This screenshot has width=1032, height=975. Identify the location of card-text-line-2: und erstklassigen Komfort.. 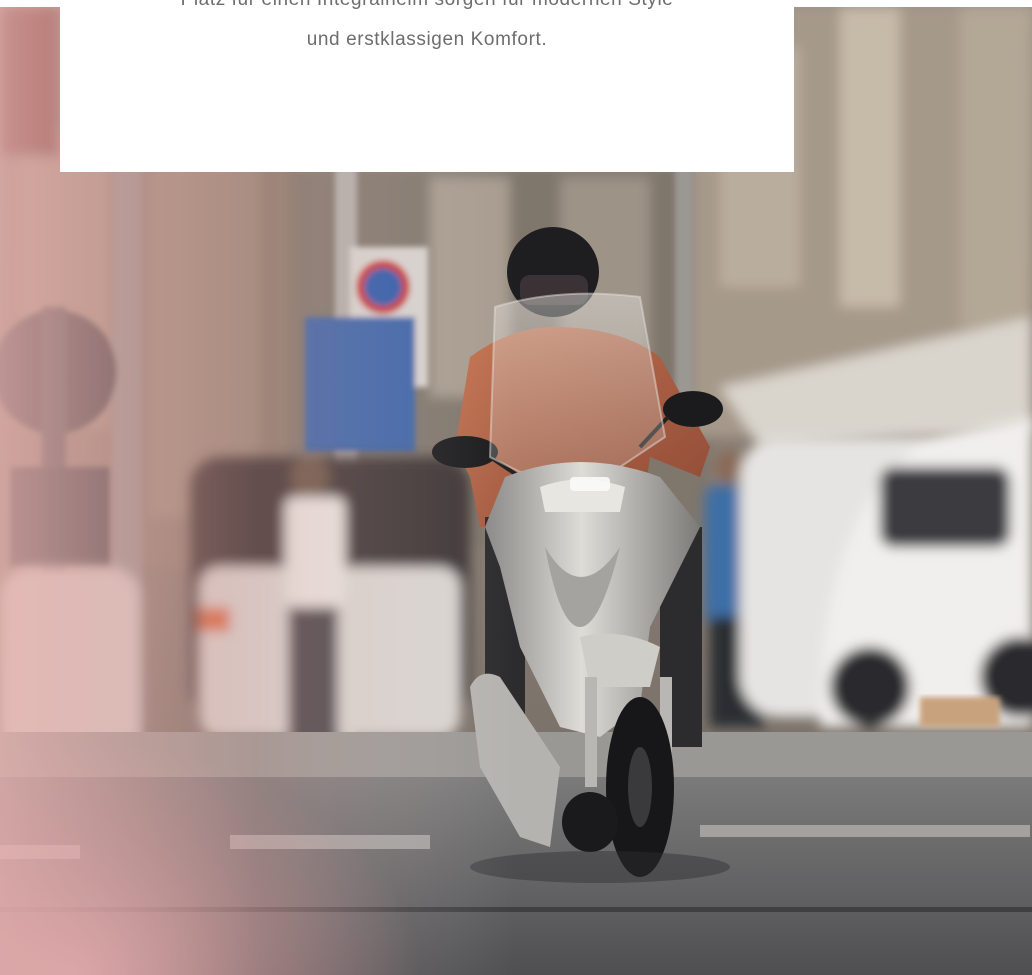
(427, 39).